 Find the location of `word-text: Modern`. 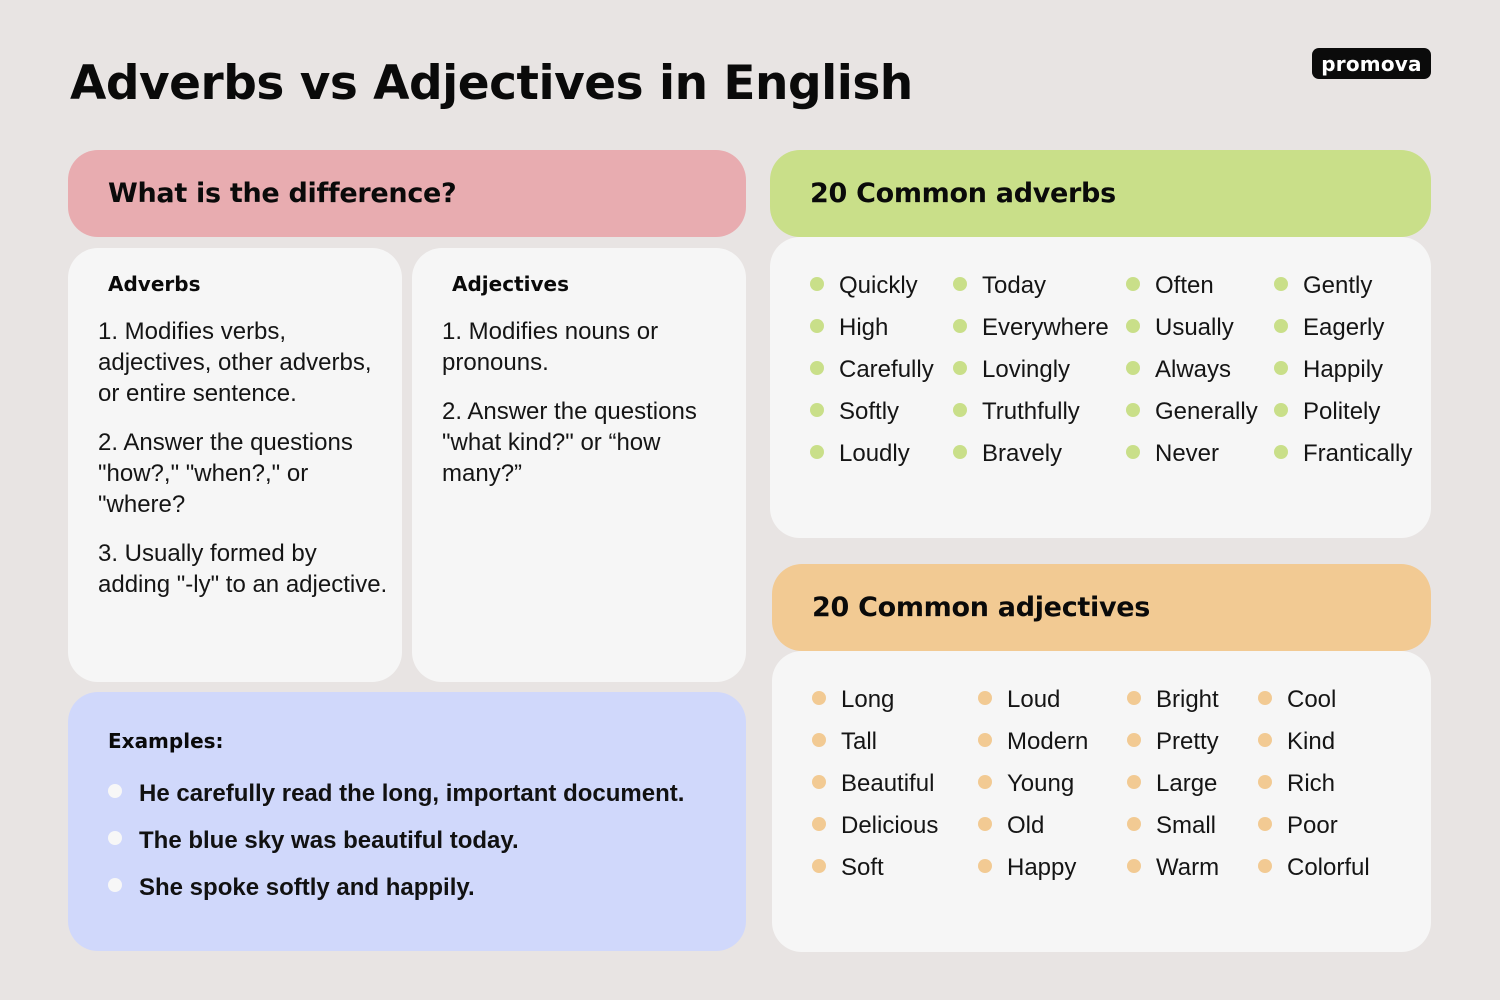

word-text: Modern is located at coordinates (1048, 741).